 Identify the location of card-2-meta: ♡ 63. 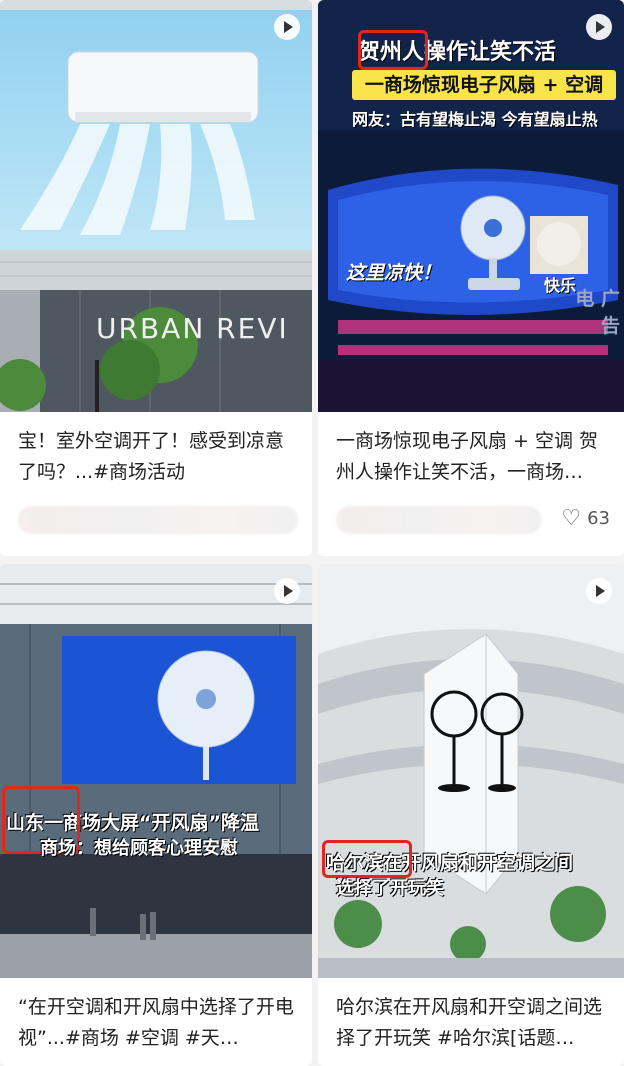
(473, 520).